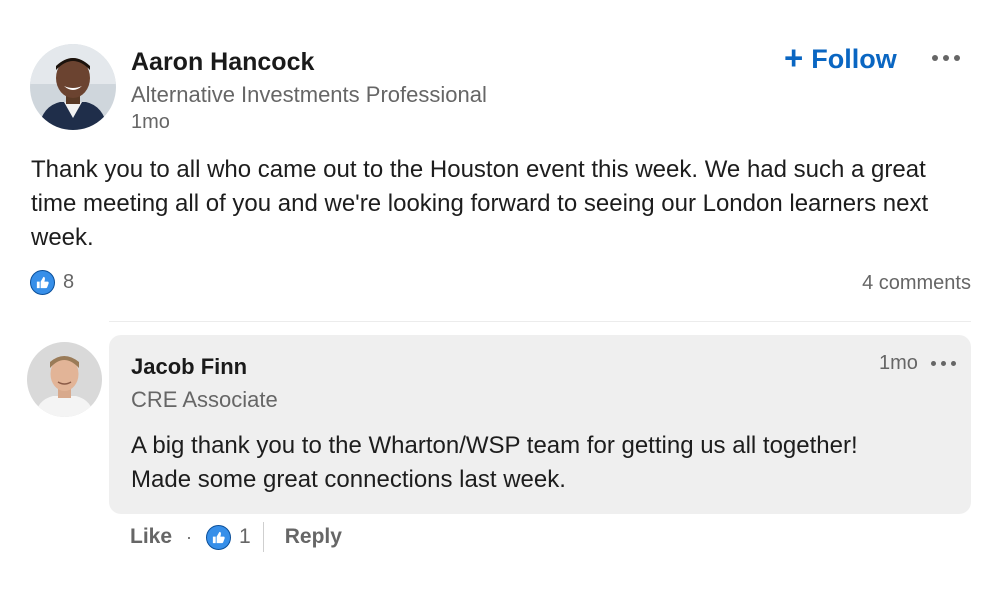 The height and width of the screenshot is (597, 1000). I want to click on reaction-count: 8, so click(69, 282).